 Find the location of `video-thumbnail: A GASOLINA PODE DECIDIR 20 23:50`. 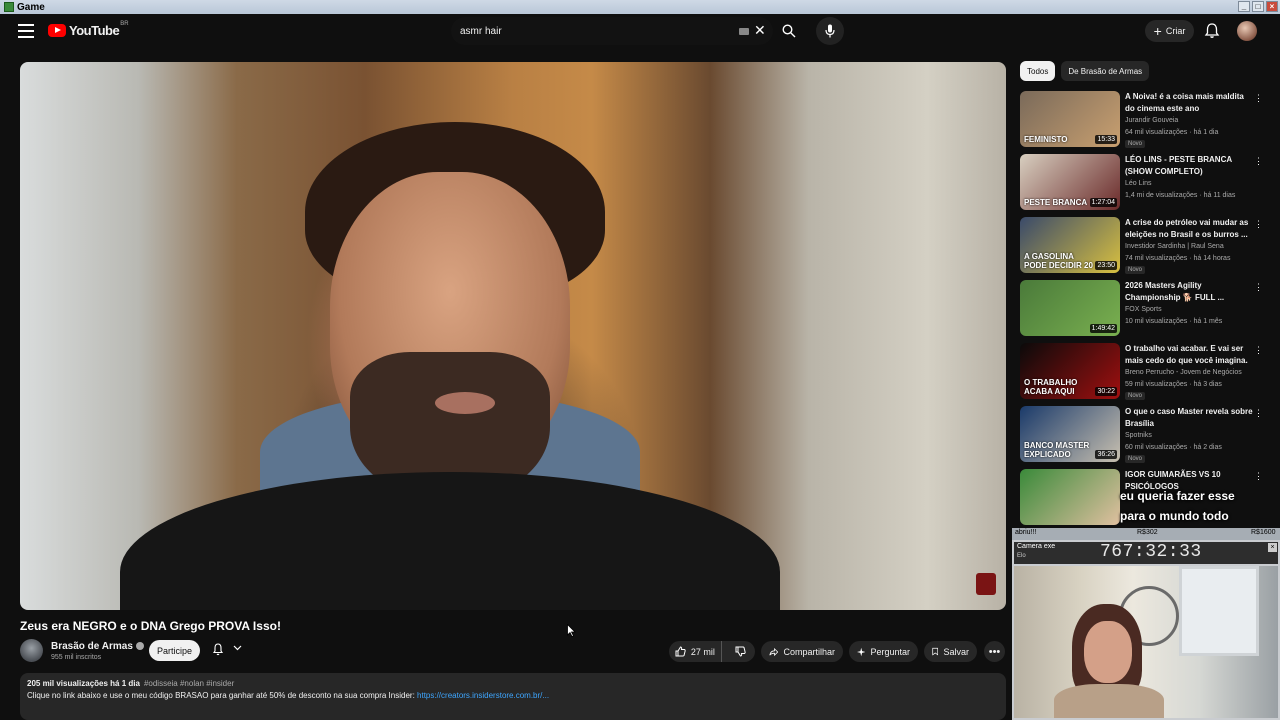

video-thumbnail: A GASOLINA PODE DECIDIR 20 23:50 is located at coordinates (1070, 245).